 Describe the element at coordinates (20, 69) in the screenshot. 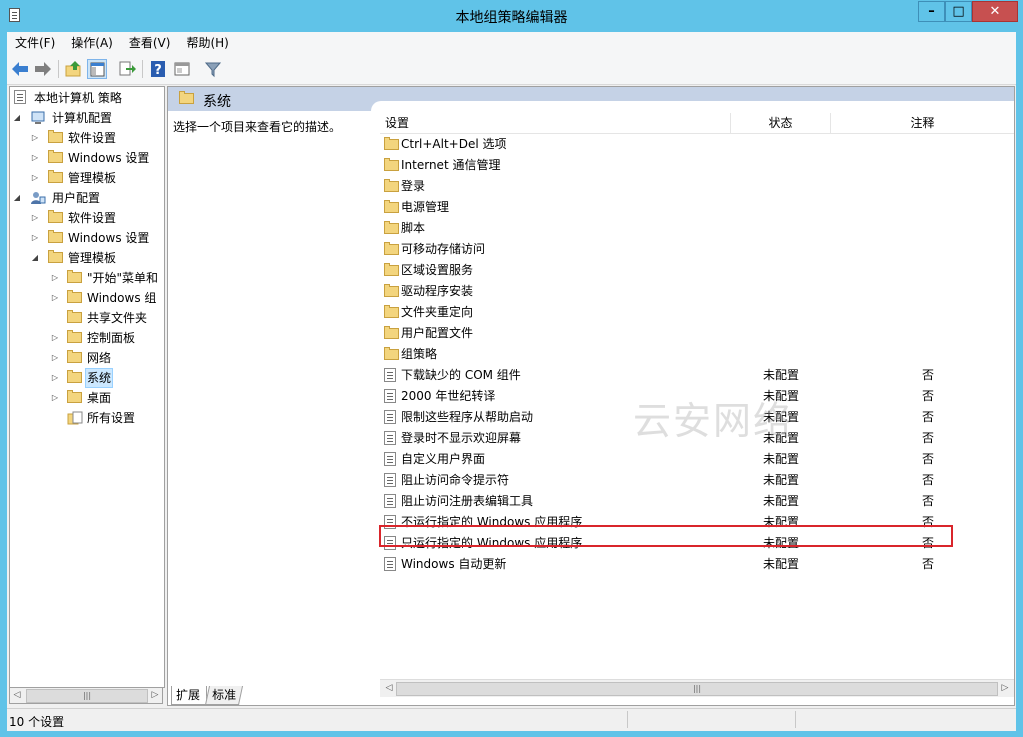

I see `back-button` at that location.